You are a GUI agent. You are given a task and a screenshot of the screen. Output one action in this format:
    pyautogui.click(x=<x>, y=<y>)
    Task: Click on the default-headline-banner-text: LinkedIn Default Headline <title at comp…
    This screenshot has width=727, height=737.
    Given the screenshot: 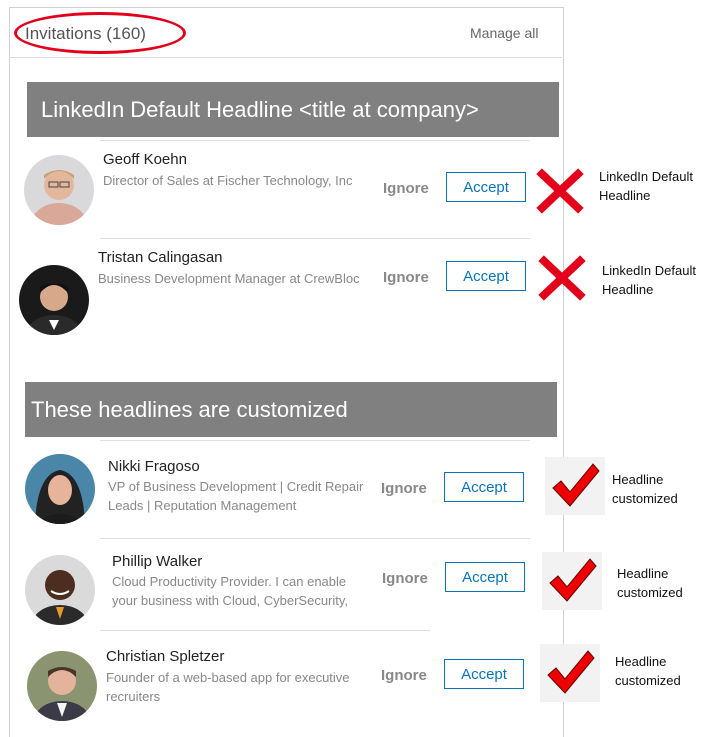 What is the action you would take?
    pyautogui.click(x=260, y=109)
    